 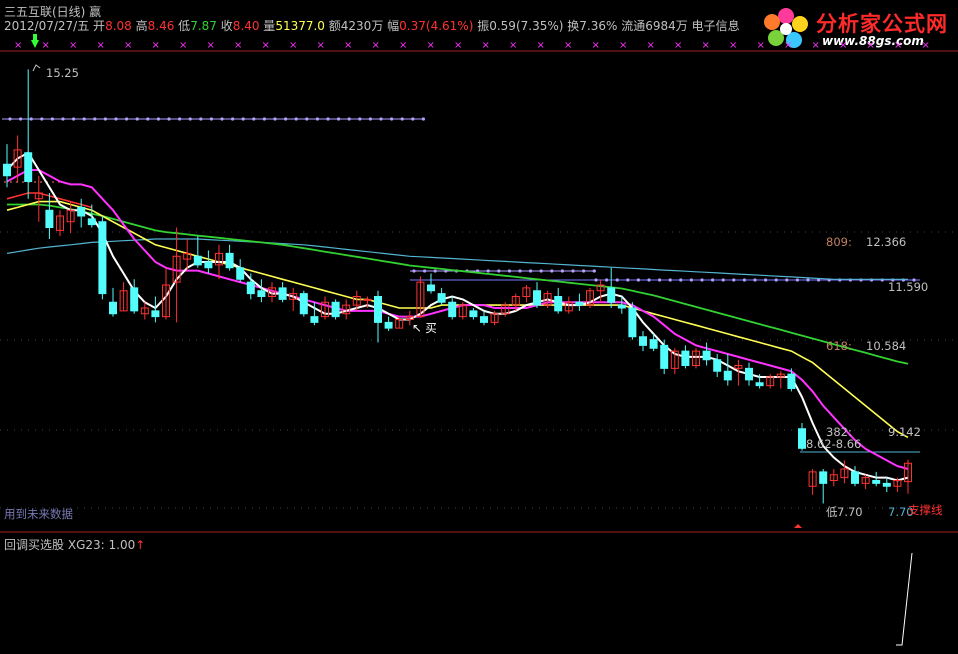 What do you see at coordinates (62, 73) in the screenshot?
I see `peak-label: 15.25` at bounding box center [62, 73].